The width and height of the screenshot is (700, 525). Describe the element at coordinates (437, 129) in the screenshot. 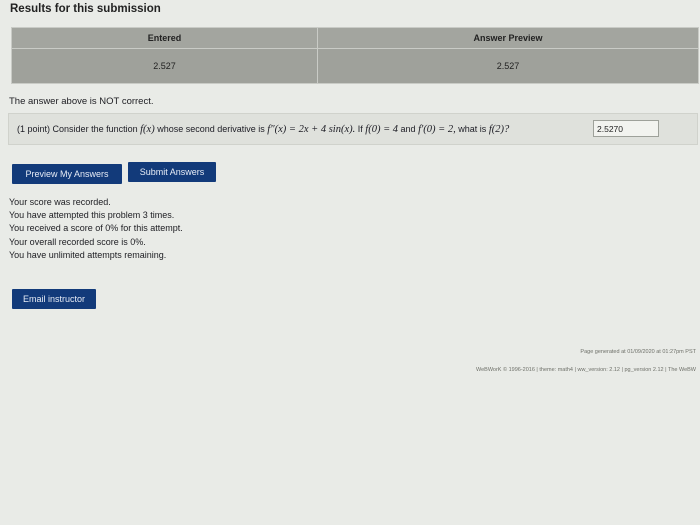

I see `math-fp0: f′(0) = 2,` at that location.